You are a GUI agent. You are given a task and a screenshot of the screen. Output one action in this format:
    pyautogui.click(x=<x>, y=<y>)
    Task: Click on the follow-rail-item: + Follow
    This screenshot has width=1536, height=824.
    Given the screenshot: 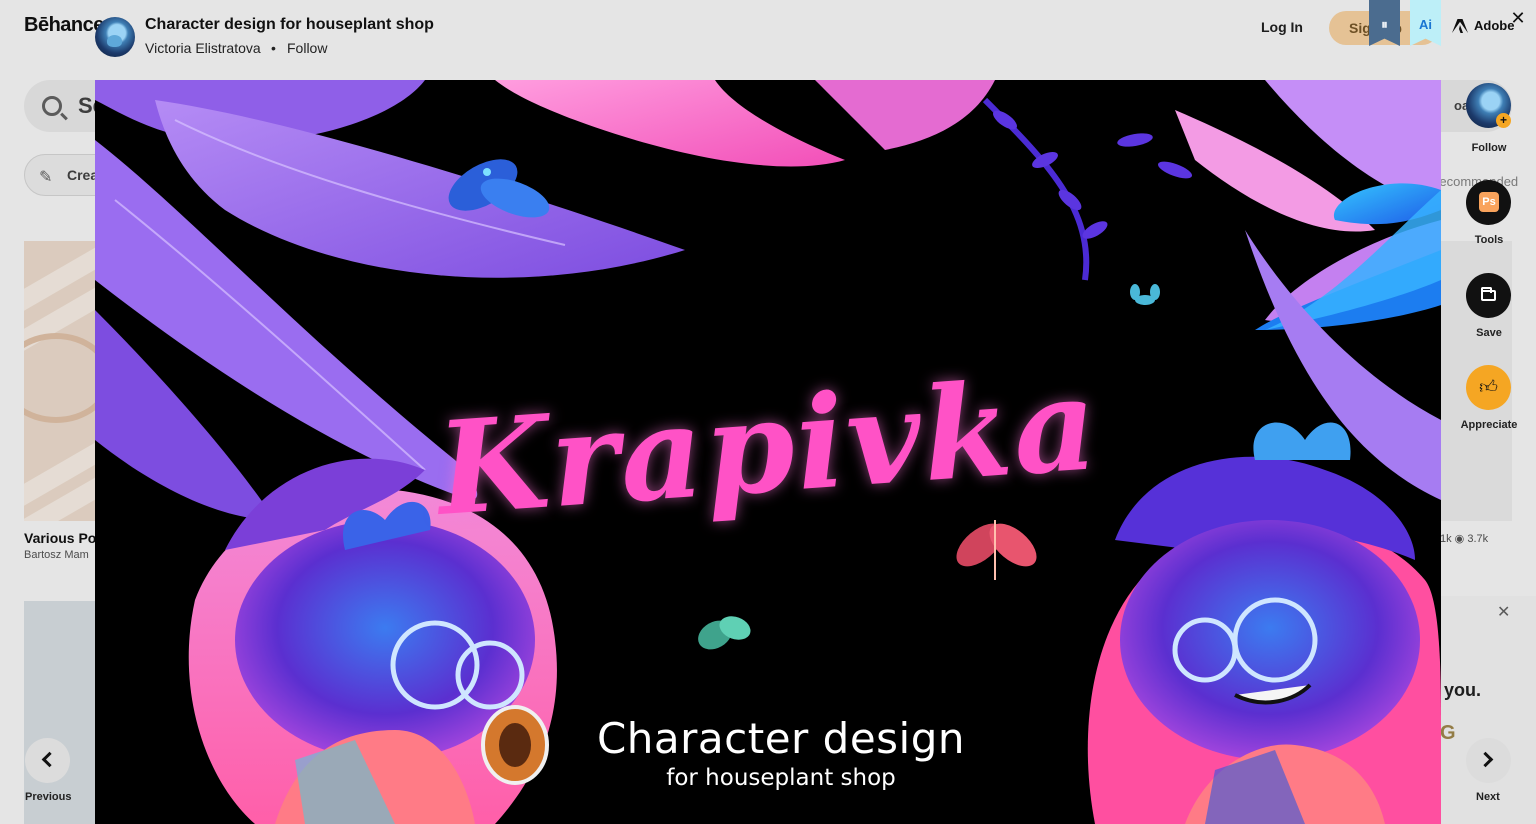 What is the action you would take?
    pyautogui.click(x=1488, y=118)
    